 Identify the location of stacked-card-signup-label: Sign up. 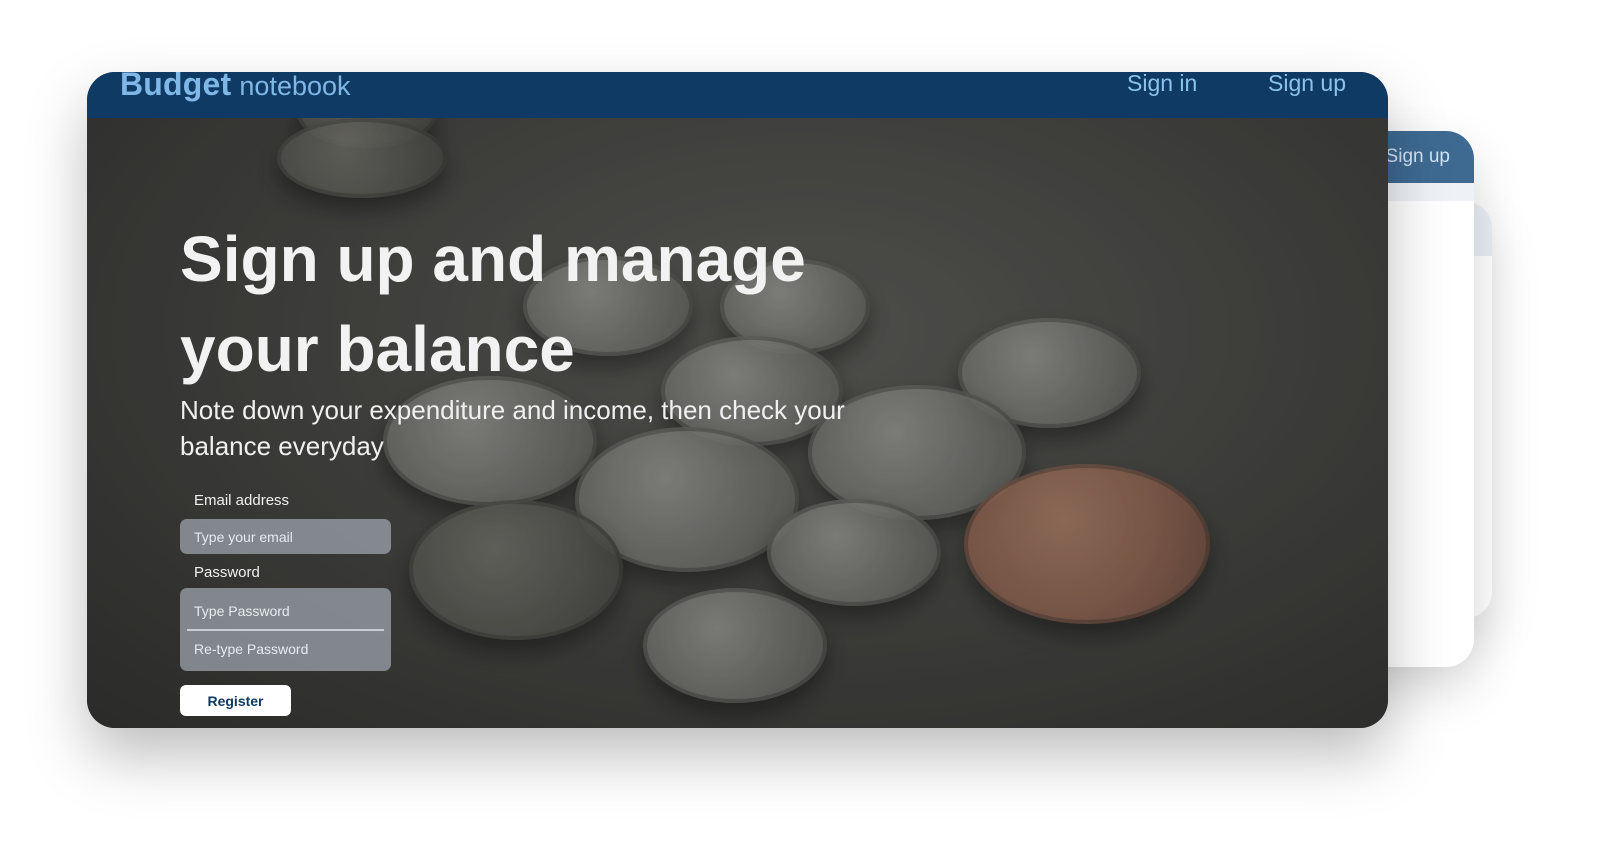
(1417, 156).